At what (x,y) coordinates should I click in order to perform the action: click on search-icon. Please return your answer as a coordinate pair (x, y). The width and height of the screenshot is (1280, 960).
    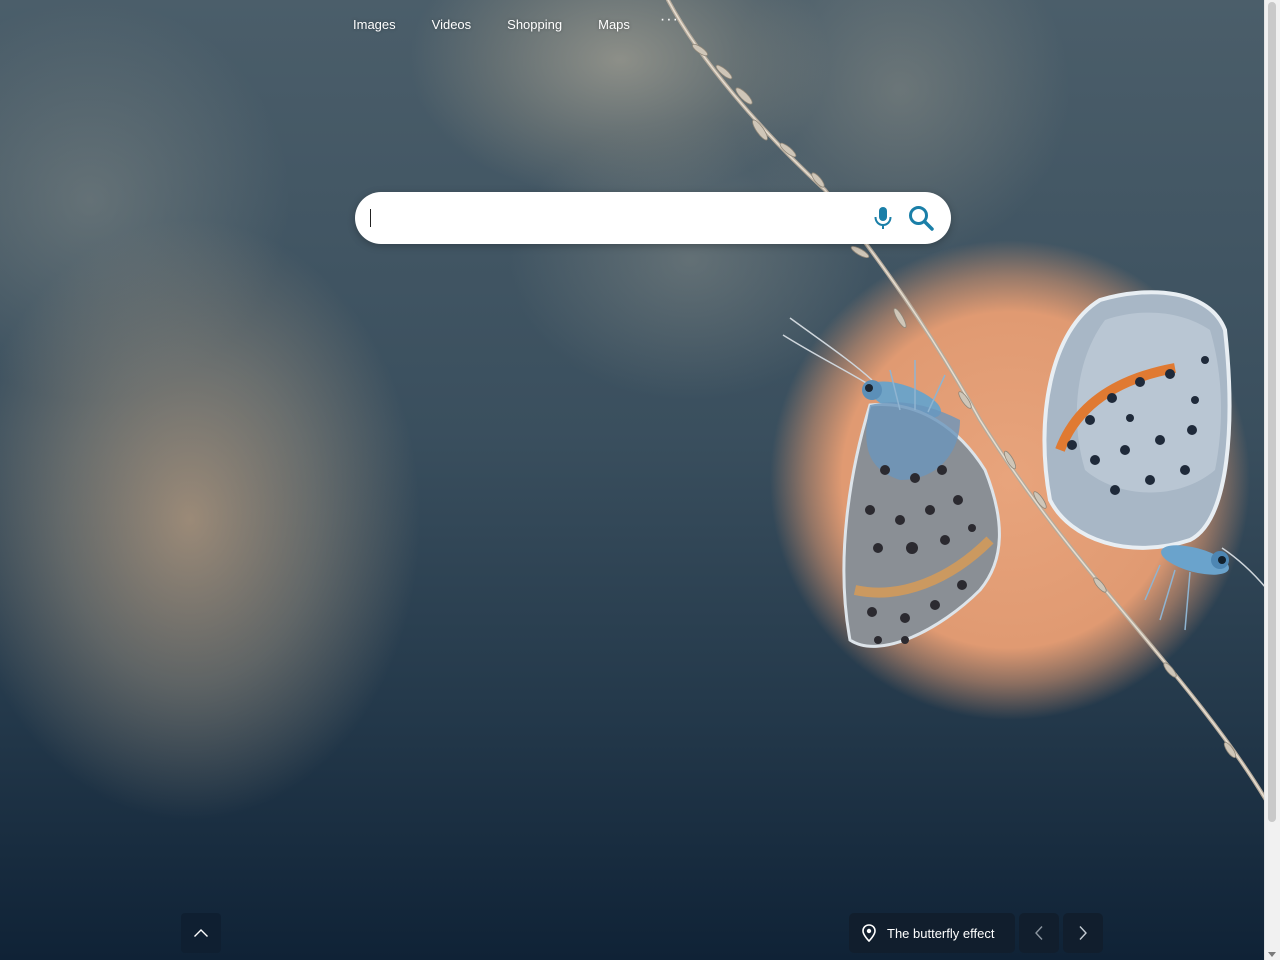
    Looking at the image, I should click on (921, 218).